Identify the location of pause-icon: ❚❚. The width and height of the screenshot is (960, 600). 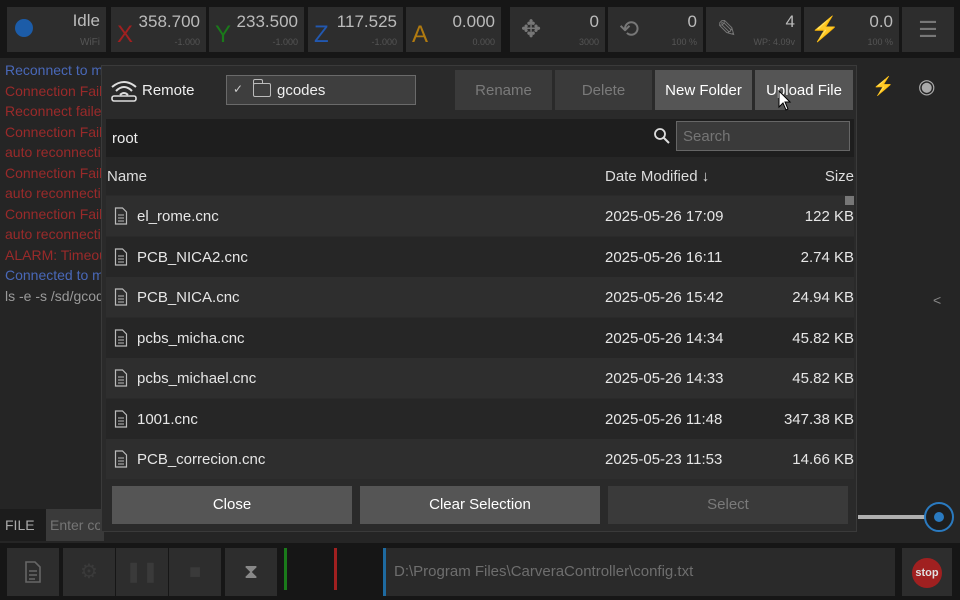
(142, 572).